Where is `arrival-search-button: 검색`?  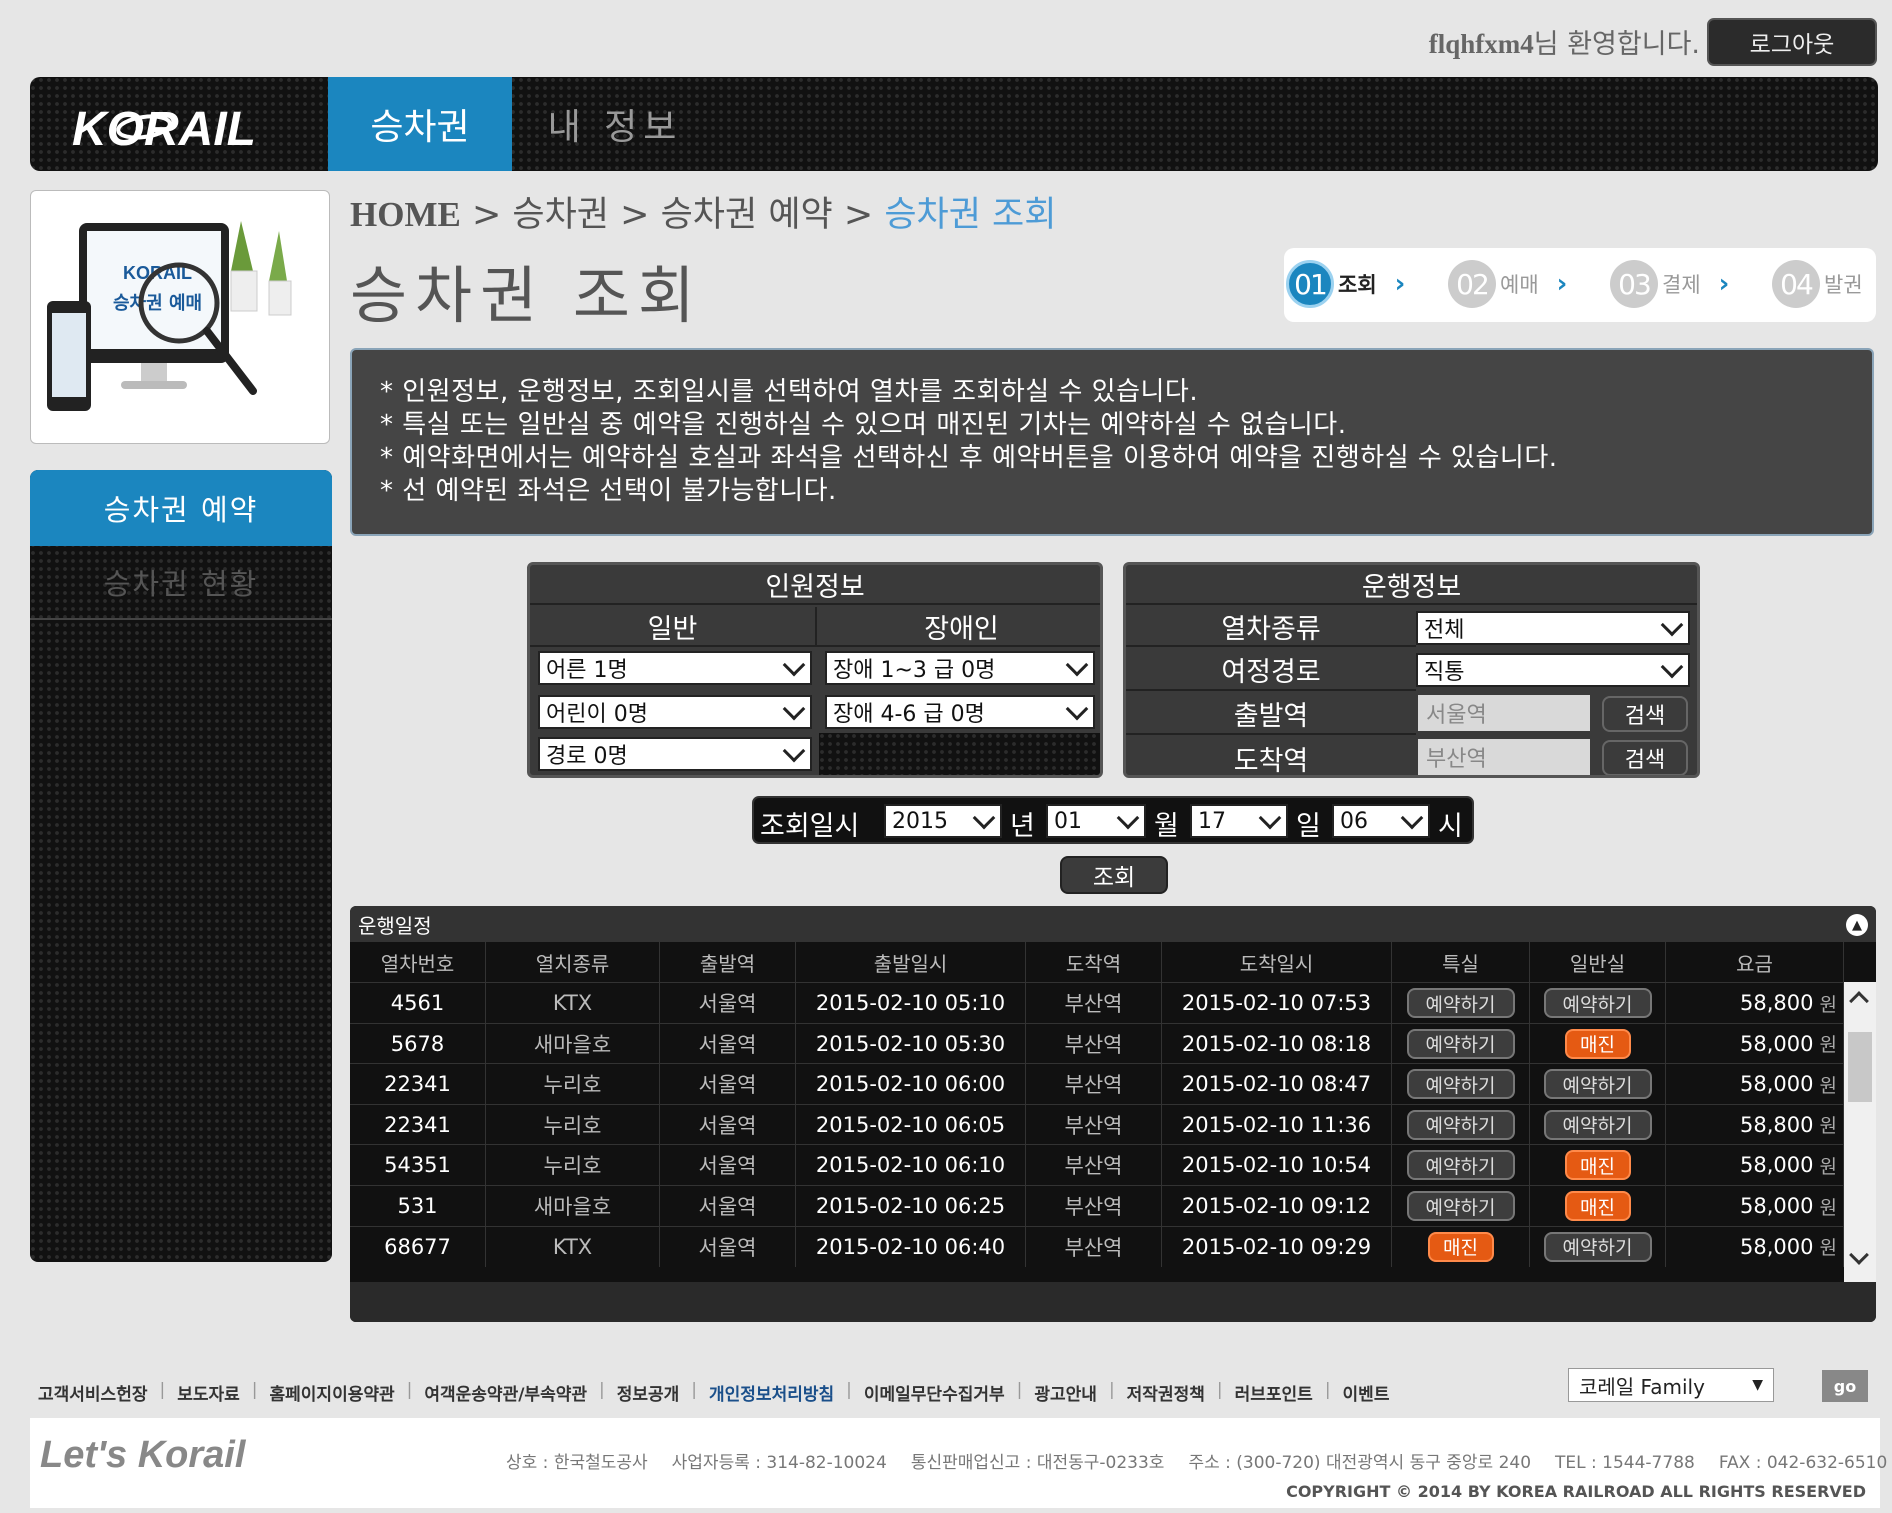
arrival-search-button: 검색 is located at coordinates (1645, 757).